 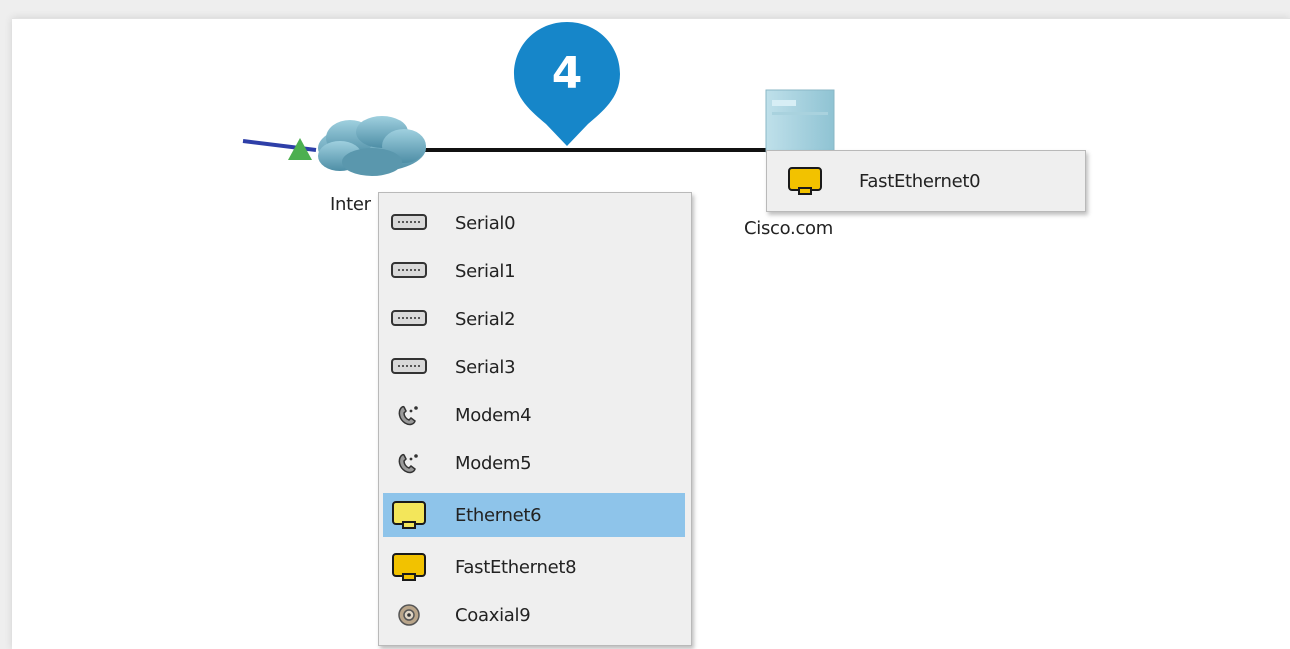 I want to click on menu-item-ethernet6: Ethernet6, so click(x=534, y=515).